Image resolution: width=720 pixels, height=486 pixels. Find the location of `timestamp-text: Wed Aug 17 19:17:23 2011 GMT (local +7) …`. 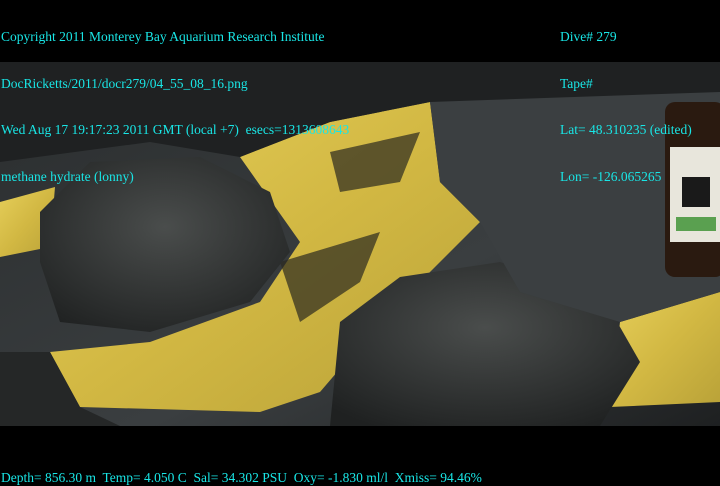

timestamp-text: Wed Aug 17 19:17:23 2011 GMT (local +7) … is located at coordinates (175, 129).